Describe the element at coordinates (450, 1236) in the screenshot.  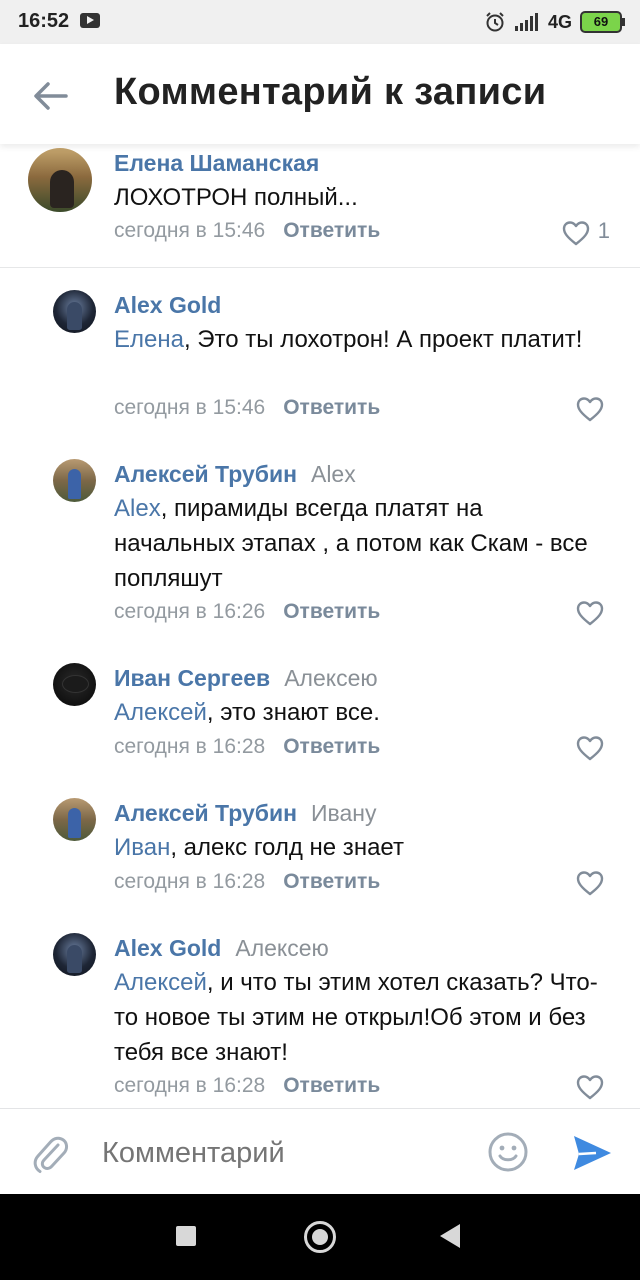
I see `back-triangle-icon` at that location.